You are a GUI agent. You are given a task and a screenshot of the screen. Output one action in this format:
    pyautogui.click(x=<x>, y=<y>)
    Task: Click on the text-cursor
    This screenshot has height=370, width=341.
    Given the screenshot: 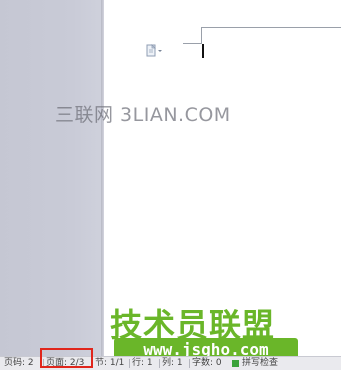 What is the action you would take?
    pyautogui.click(x=203, y=51)
    